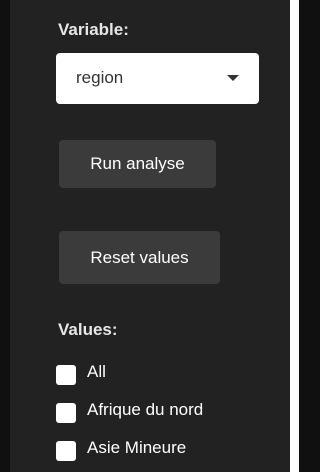  I want to click on variable-select-value: region, so click(100, 77).